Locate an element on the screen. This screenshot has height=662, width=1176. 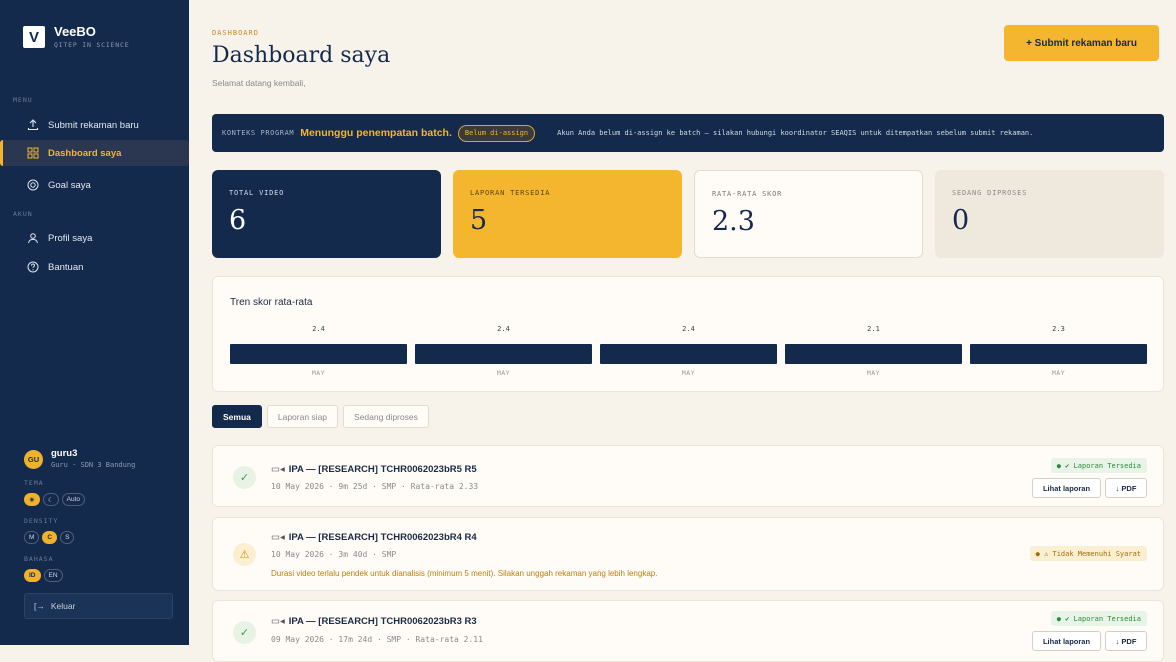
stat-value: 5 is located at coordinates (479, 220).